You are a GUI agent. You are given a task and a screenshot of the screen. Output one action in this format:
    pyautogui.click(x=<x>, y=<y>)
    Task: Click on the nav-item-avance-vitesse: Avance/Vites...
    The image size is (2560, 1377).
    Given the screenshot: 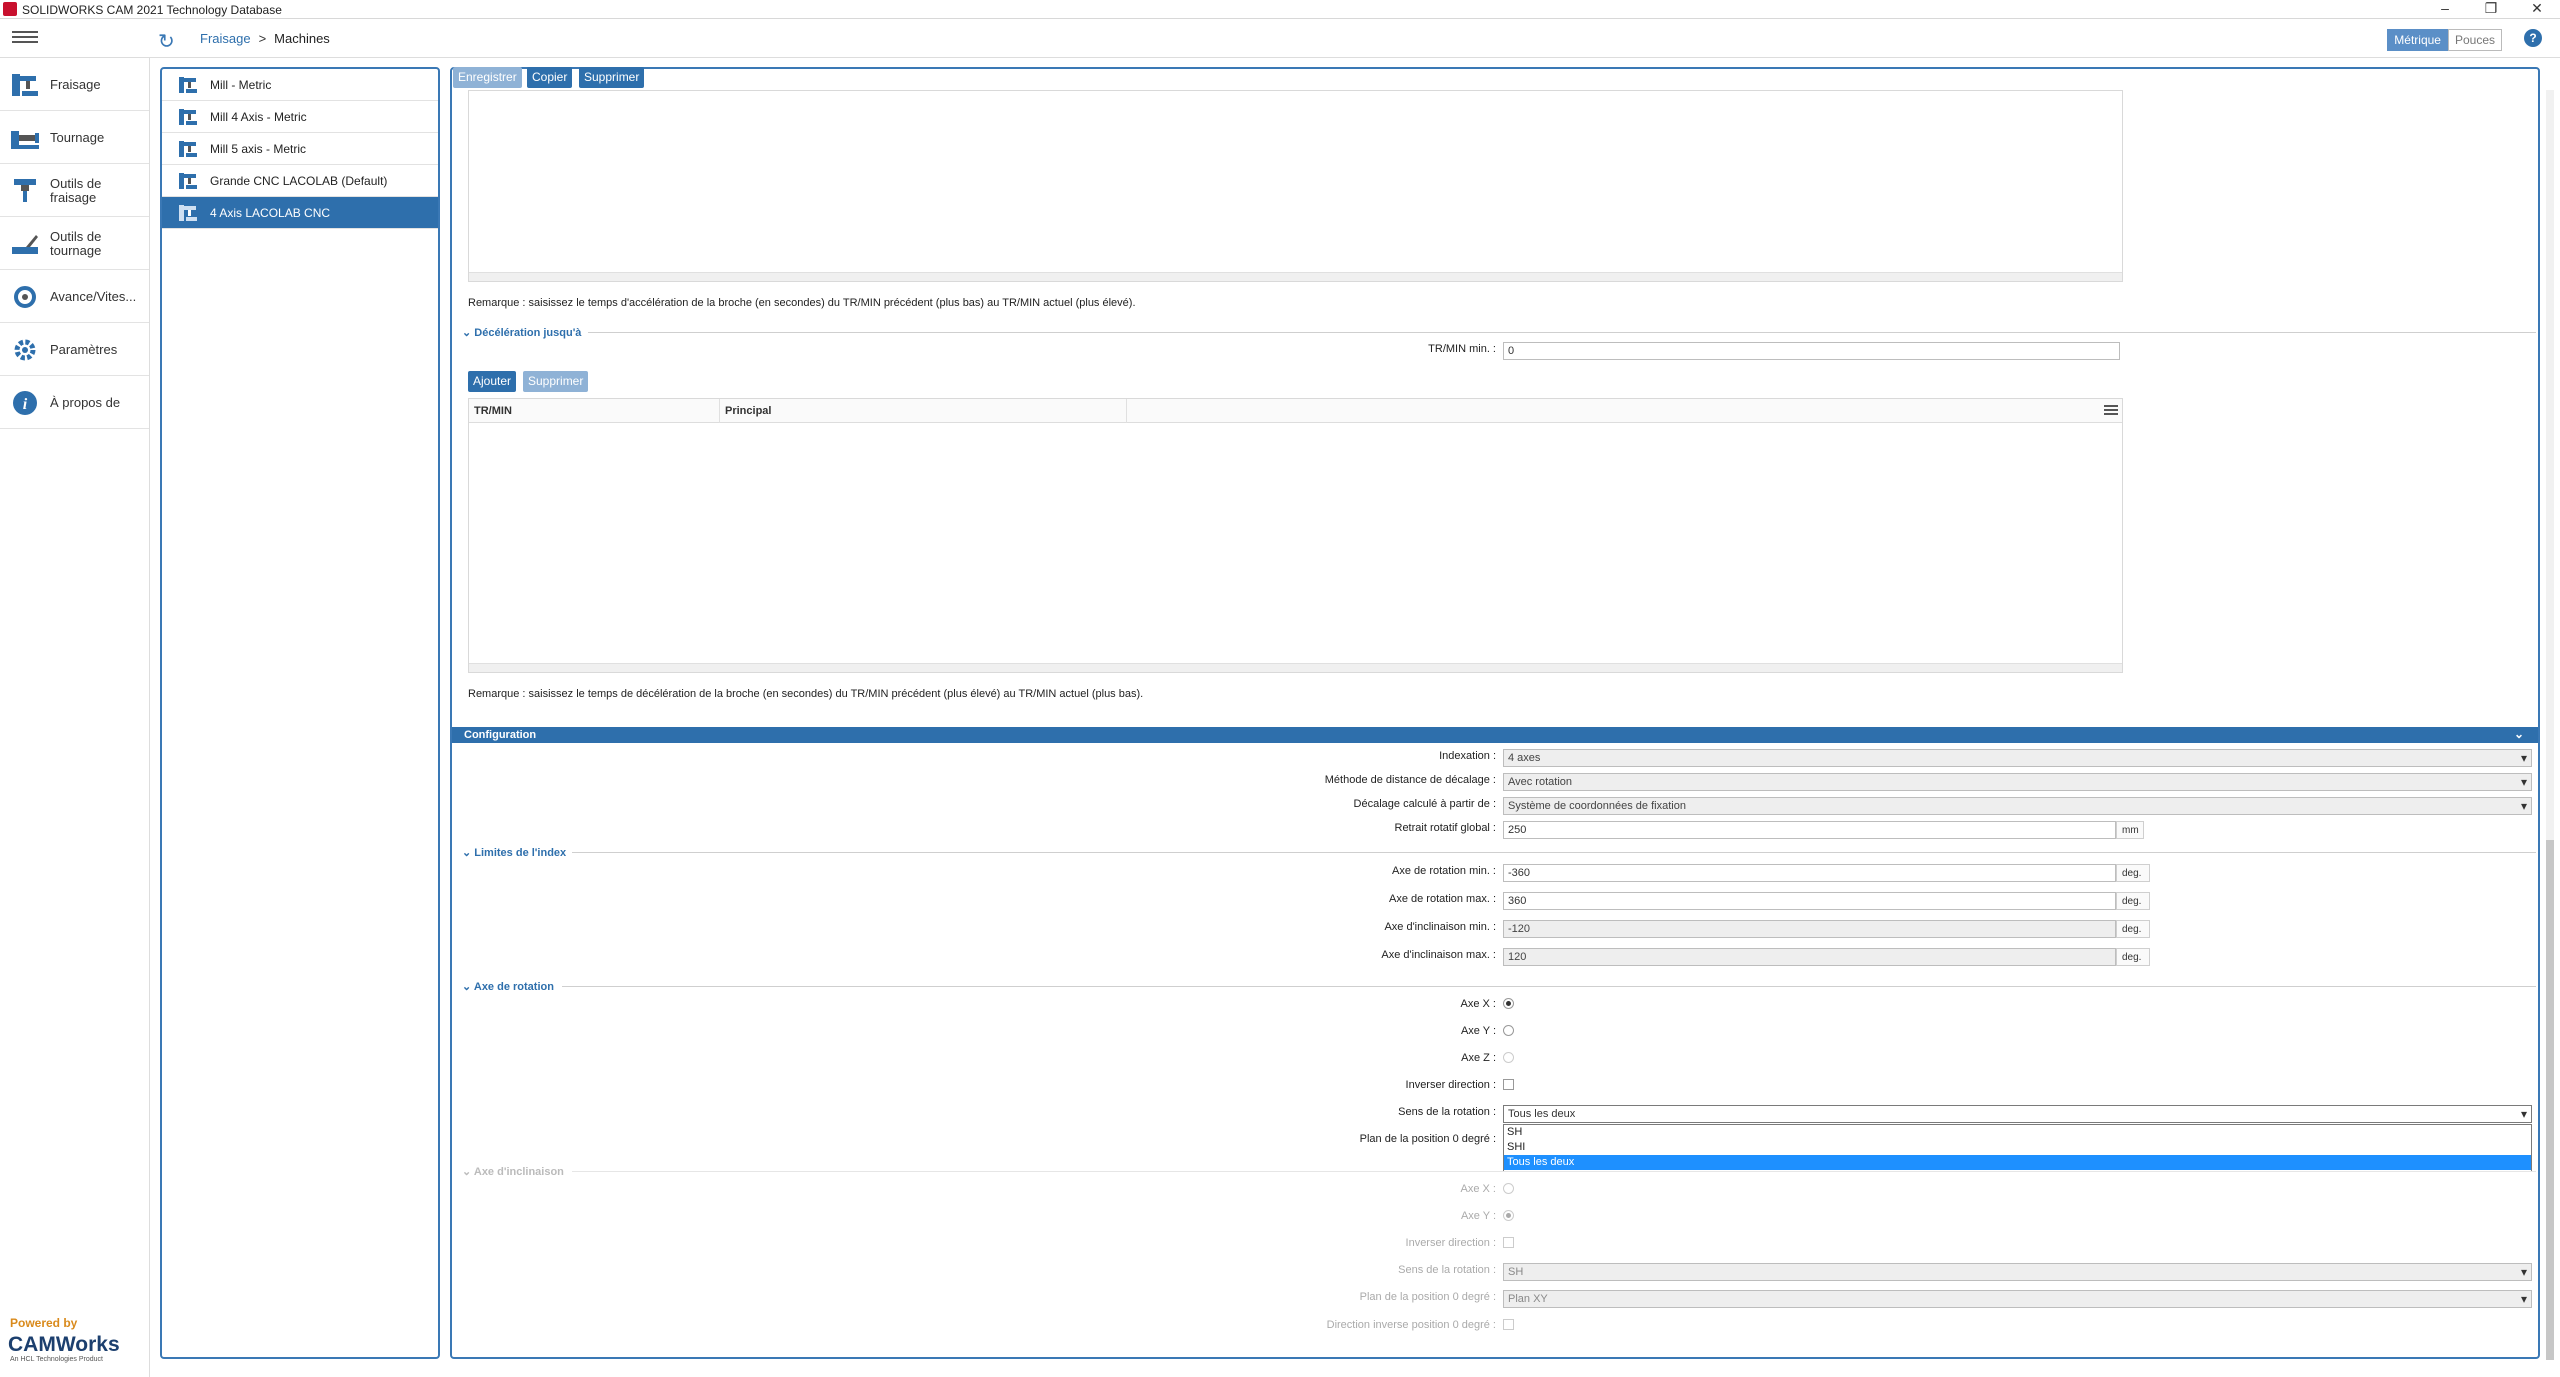 What is the action you would take?
    pyautogui.click(x=74, y=296)
    